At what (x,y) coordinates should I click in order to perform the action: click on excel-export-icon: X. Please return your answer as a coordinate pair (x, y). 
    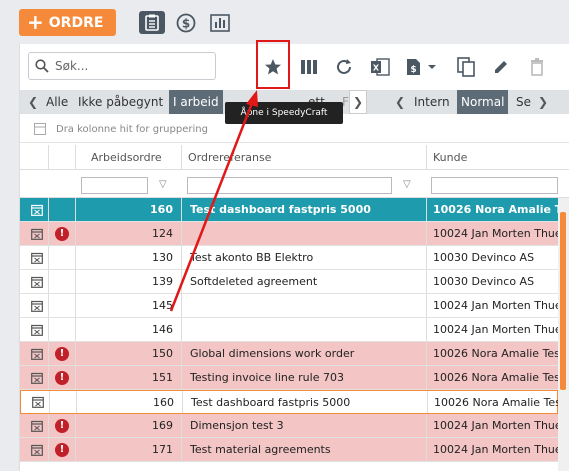
    Looking at the image, I should click on (380, 67).